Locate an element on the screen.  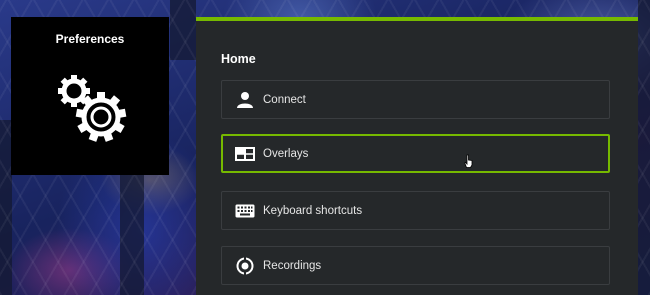
overlay-layout-icon is located at coordinates (245, 154).